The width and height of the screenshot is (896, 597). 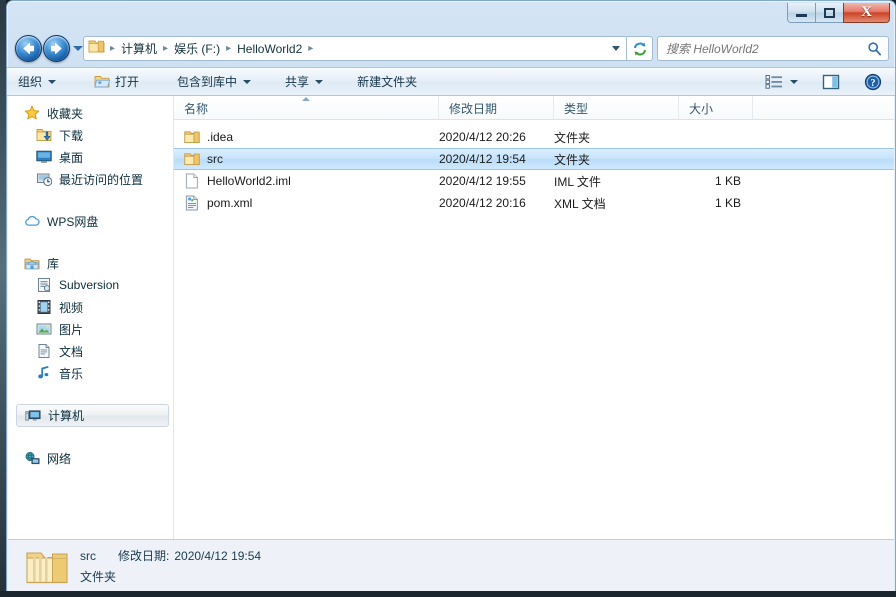 I want to click on share-label: 共享, so click(x=297, y=82).